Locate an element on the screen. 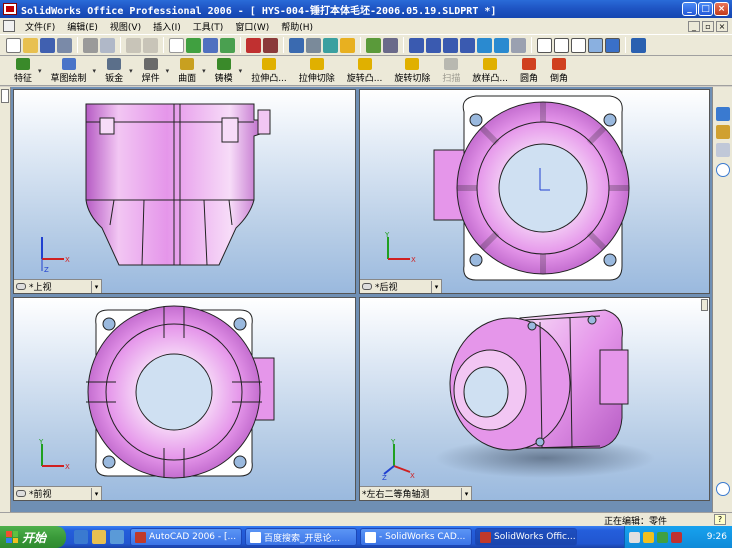 The height and width of the screenshot is (548, 732). menu-help: 帮助(H) is located at coordinates (297, 26).